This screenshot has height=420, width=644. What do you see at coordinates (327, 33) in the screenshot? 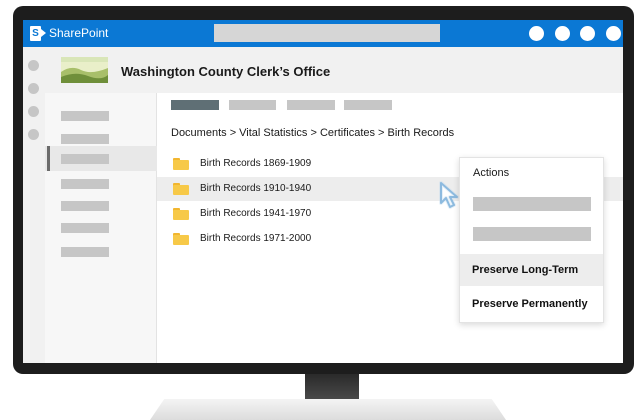
I see `search-box` at bounding box center [327, 33].